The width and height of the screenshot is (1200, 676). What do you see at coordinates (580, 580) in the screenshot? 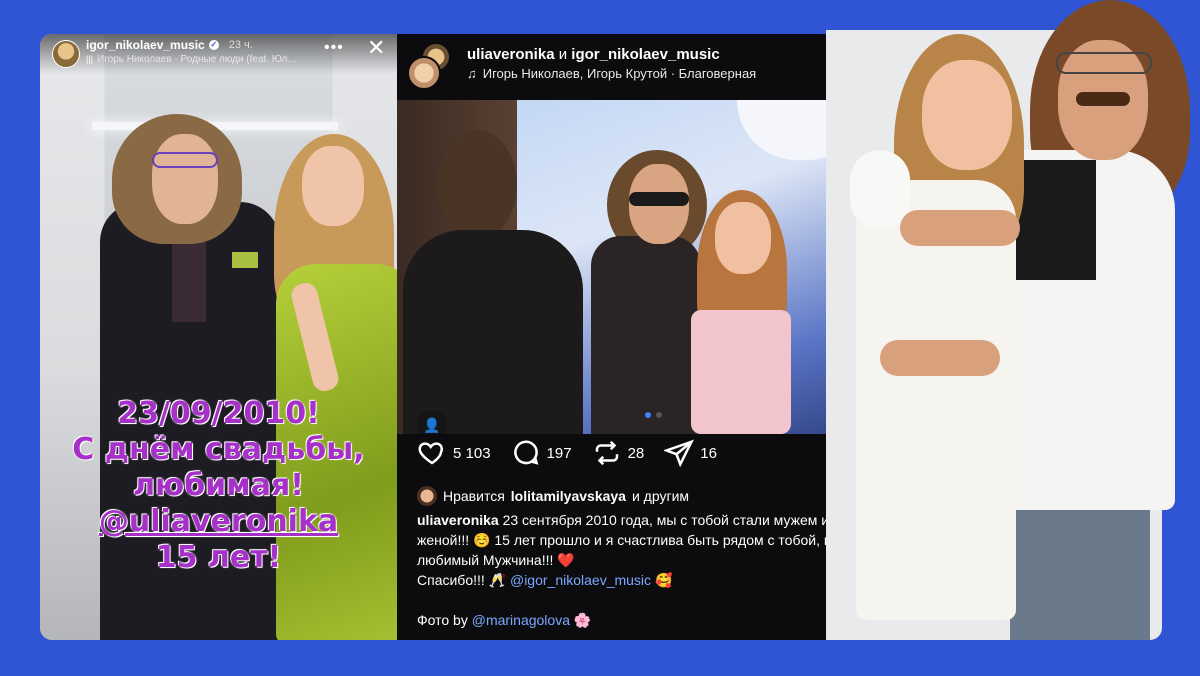
I see `caption-mention: @igor_nikolaev_music` at bounding box center [580, 580].